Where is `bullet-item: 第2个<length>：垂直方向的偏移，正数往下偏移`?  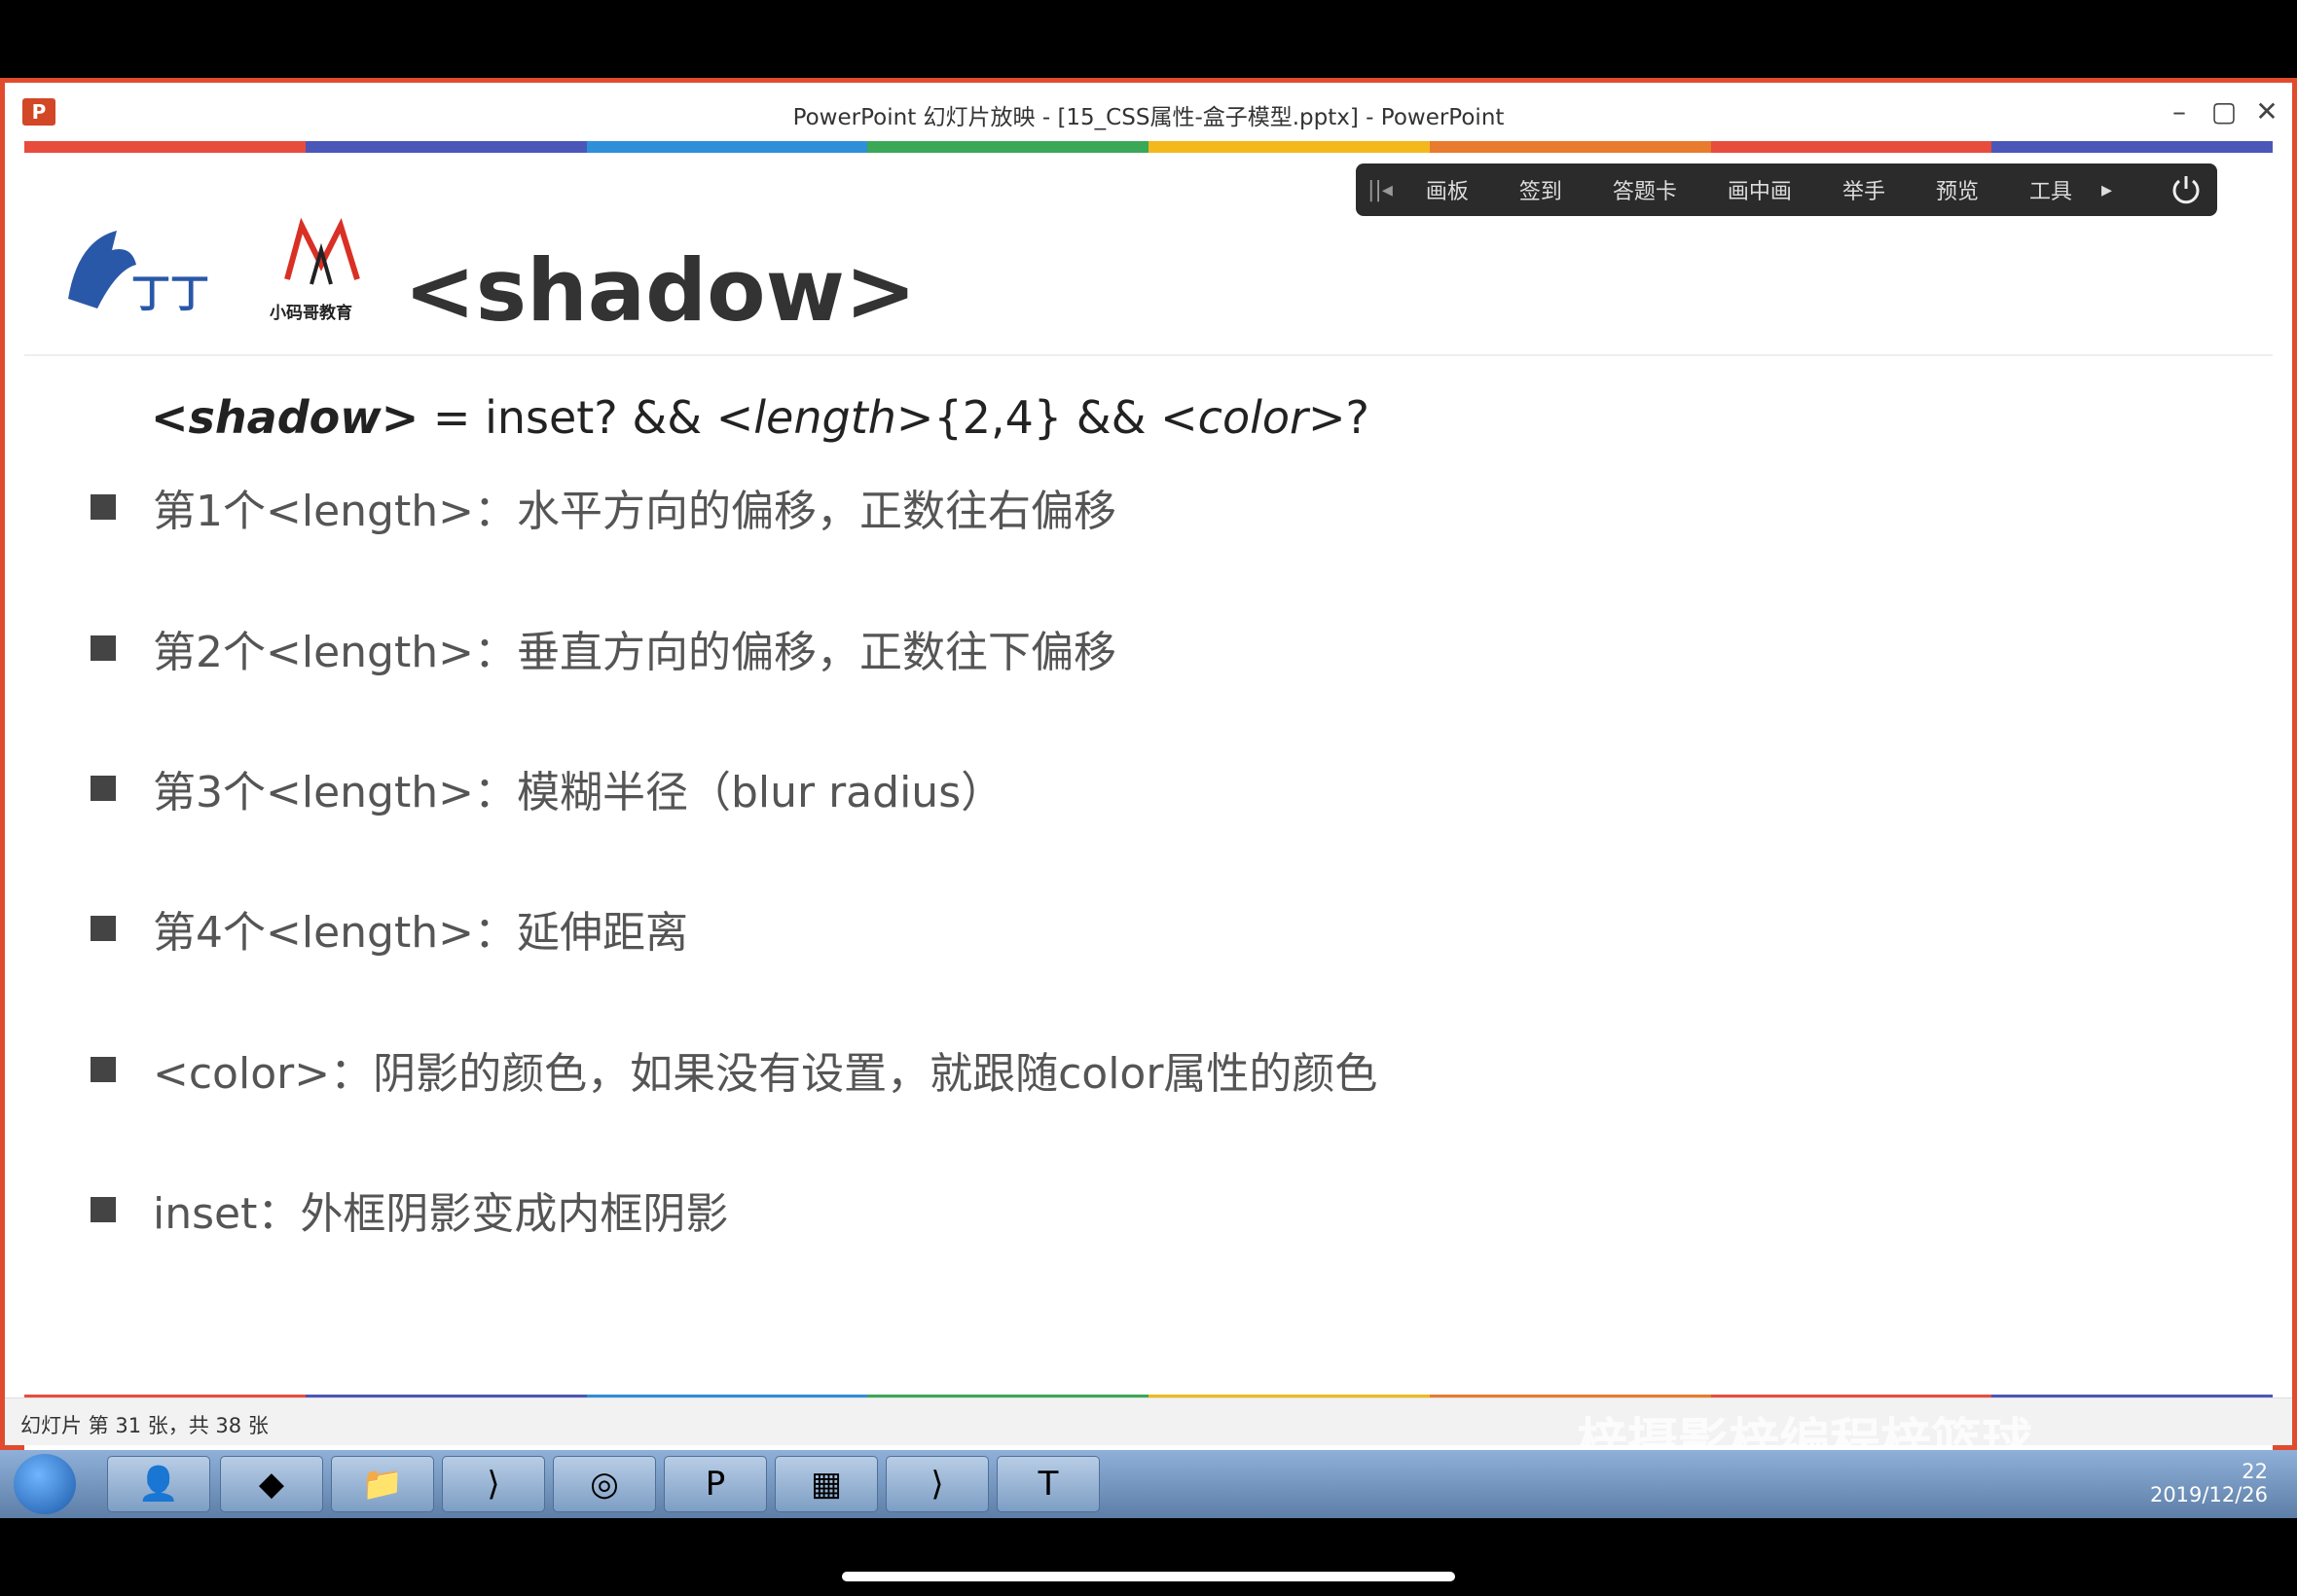
bullet-item: 第2个<length>：垂直方向的偏移，正数往下偏移 is located at coordinates (604, 648).